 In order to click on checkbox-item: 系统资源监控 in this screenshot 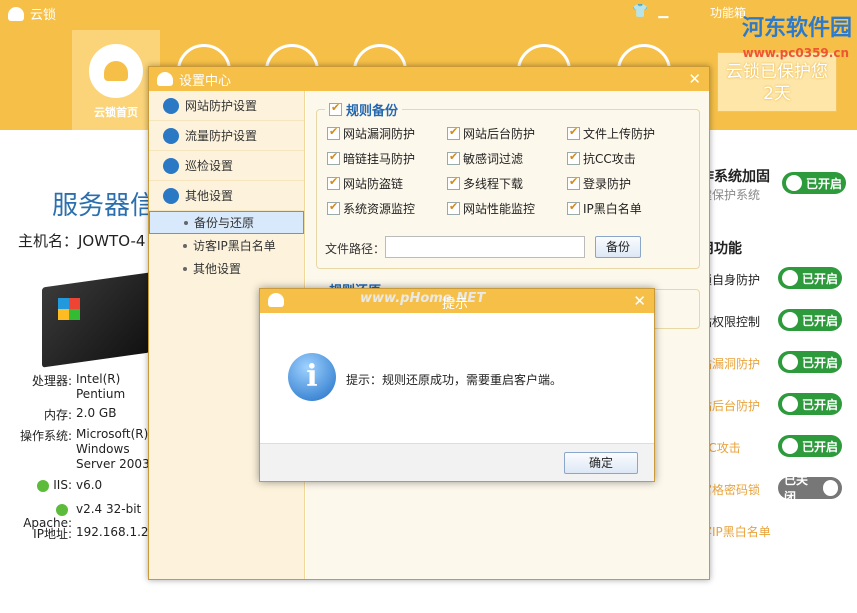, I will do `click(371, 208)`.